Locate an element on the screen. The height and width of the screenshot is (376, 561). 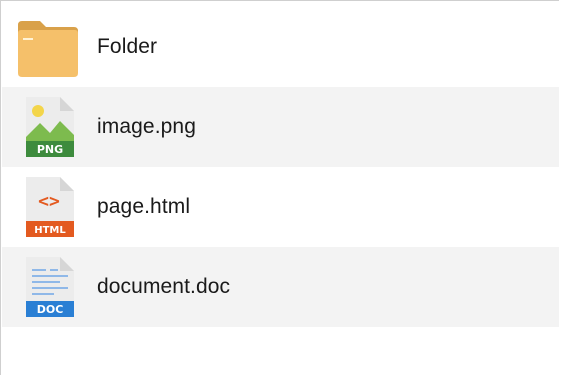
file-name-label: page.html is located at coordinates (144, 206).